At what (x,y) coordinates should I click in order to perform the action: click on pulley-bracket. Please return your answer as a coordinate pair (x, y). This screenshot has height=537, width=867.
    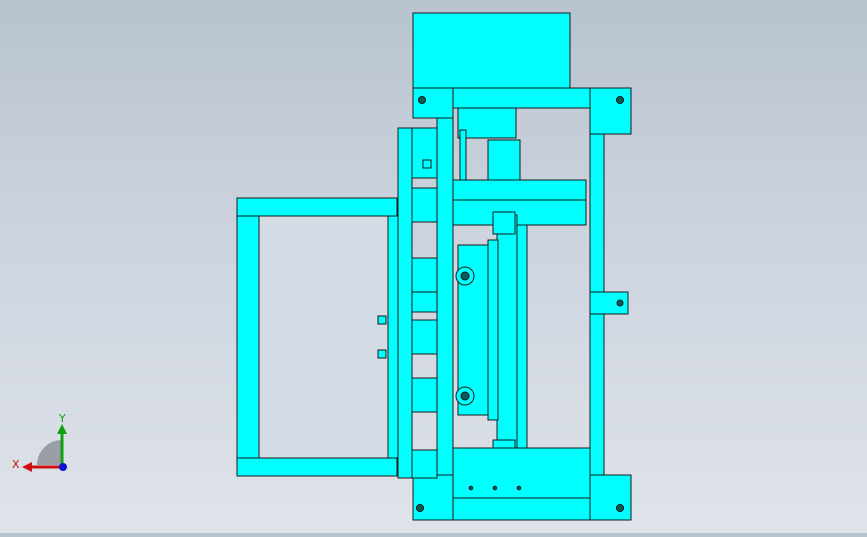
    Looking at the image, I should click on (504, 160).